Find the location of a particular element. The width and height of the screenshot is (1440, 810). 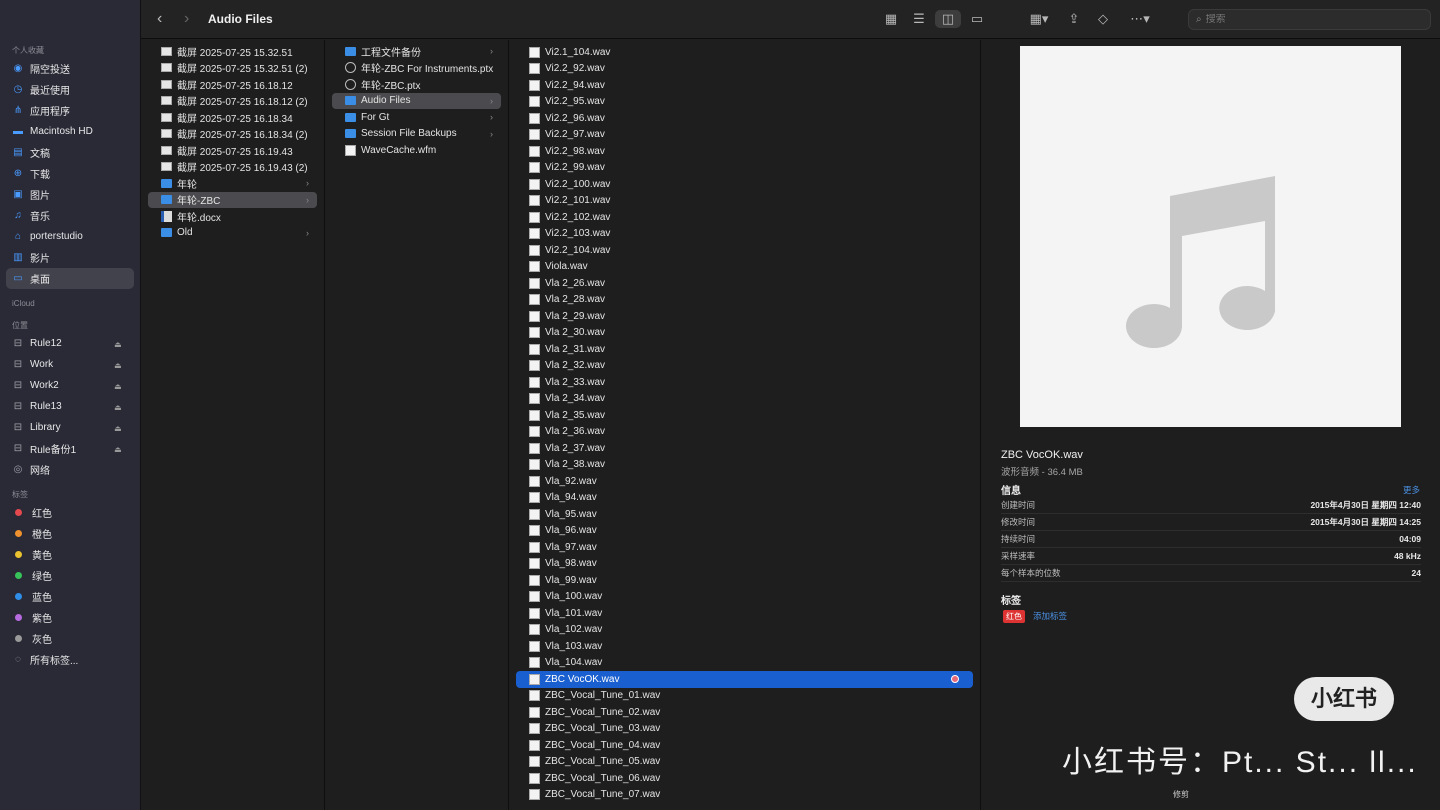

sidebar-item: ▭ 桌面 is located at coordinates (70, 278).